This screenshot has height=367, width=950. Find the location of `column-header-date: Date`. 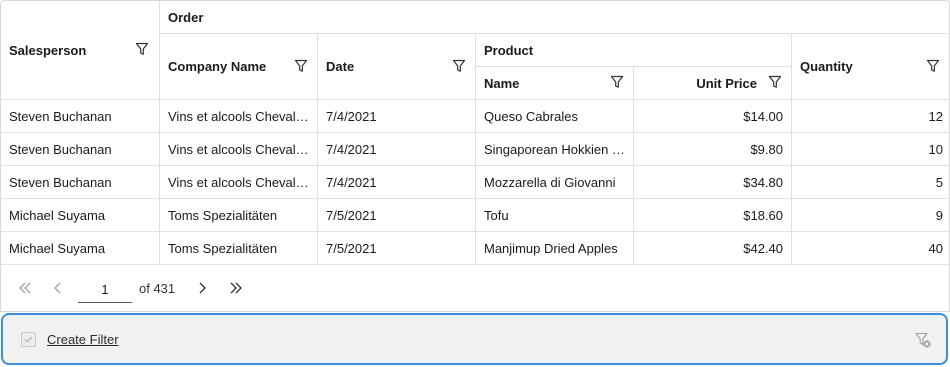

column-header-date: Date is located at coordinates (397, 67).